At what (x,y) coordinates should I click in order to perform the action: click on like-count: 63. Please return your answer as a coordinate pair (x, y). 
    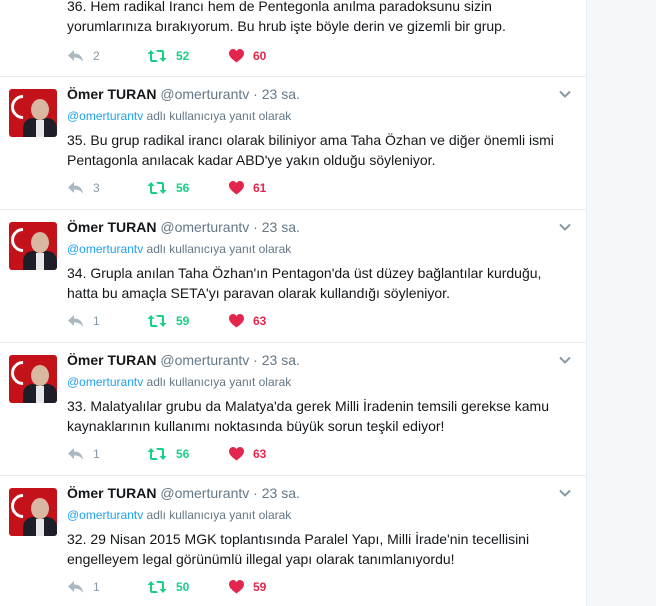
    Looking at the image, I should click on (260, 454).